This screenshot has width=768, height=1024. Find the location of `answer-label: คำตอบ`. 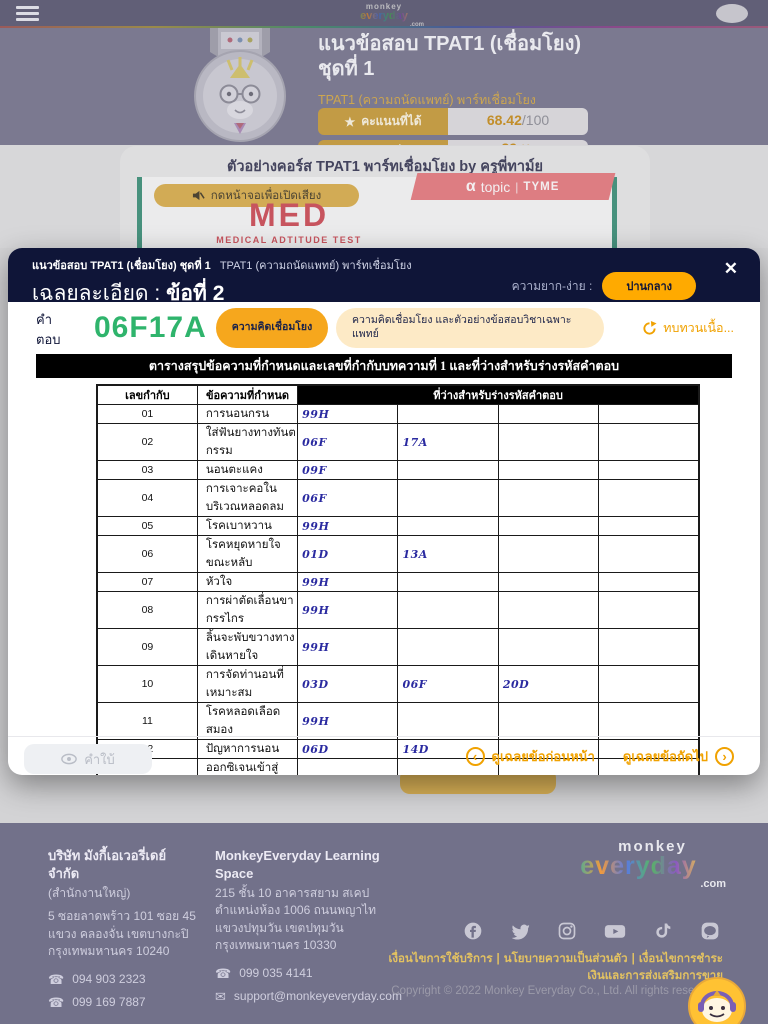

answer-label: คำตอบ is located at coordinates (48, 329).